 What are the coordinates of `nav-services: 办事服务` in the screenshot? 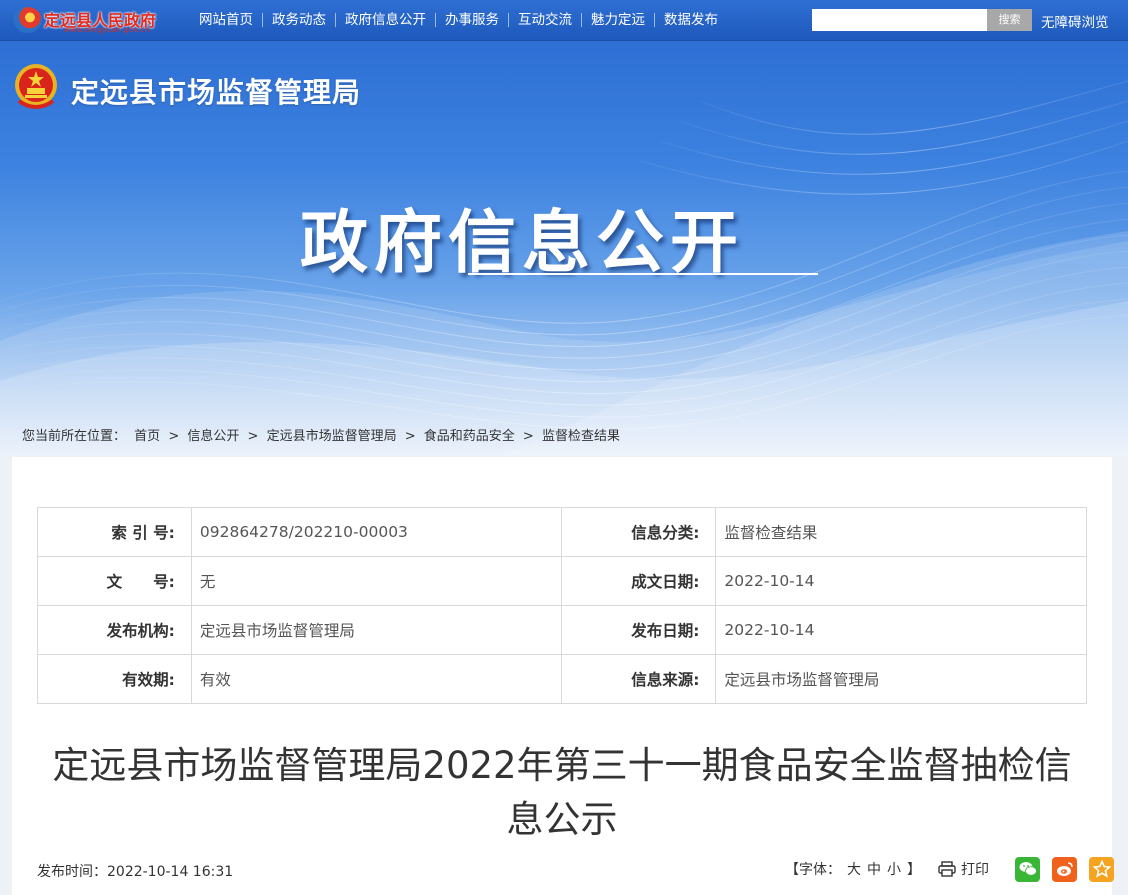 It's located at (471, 20).